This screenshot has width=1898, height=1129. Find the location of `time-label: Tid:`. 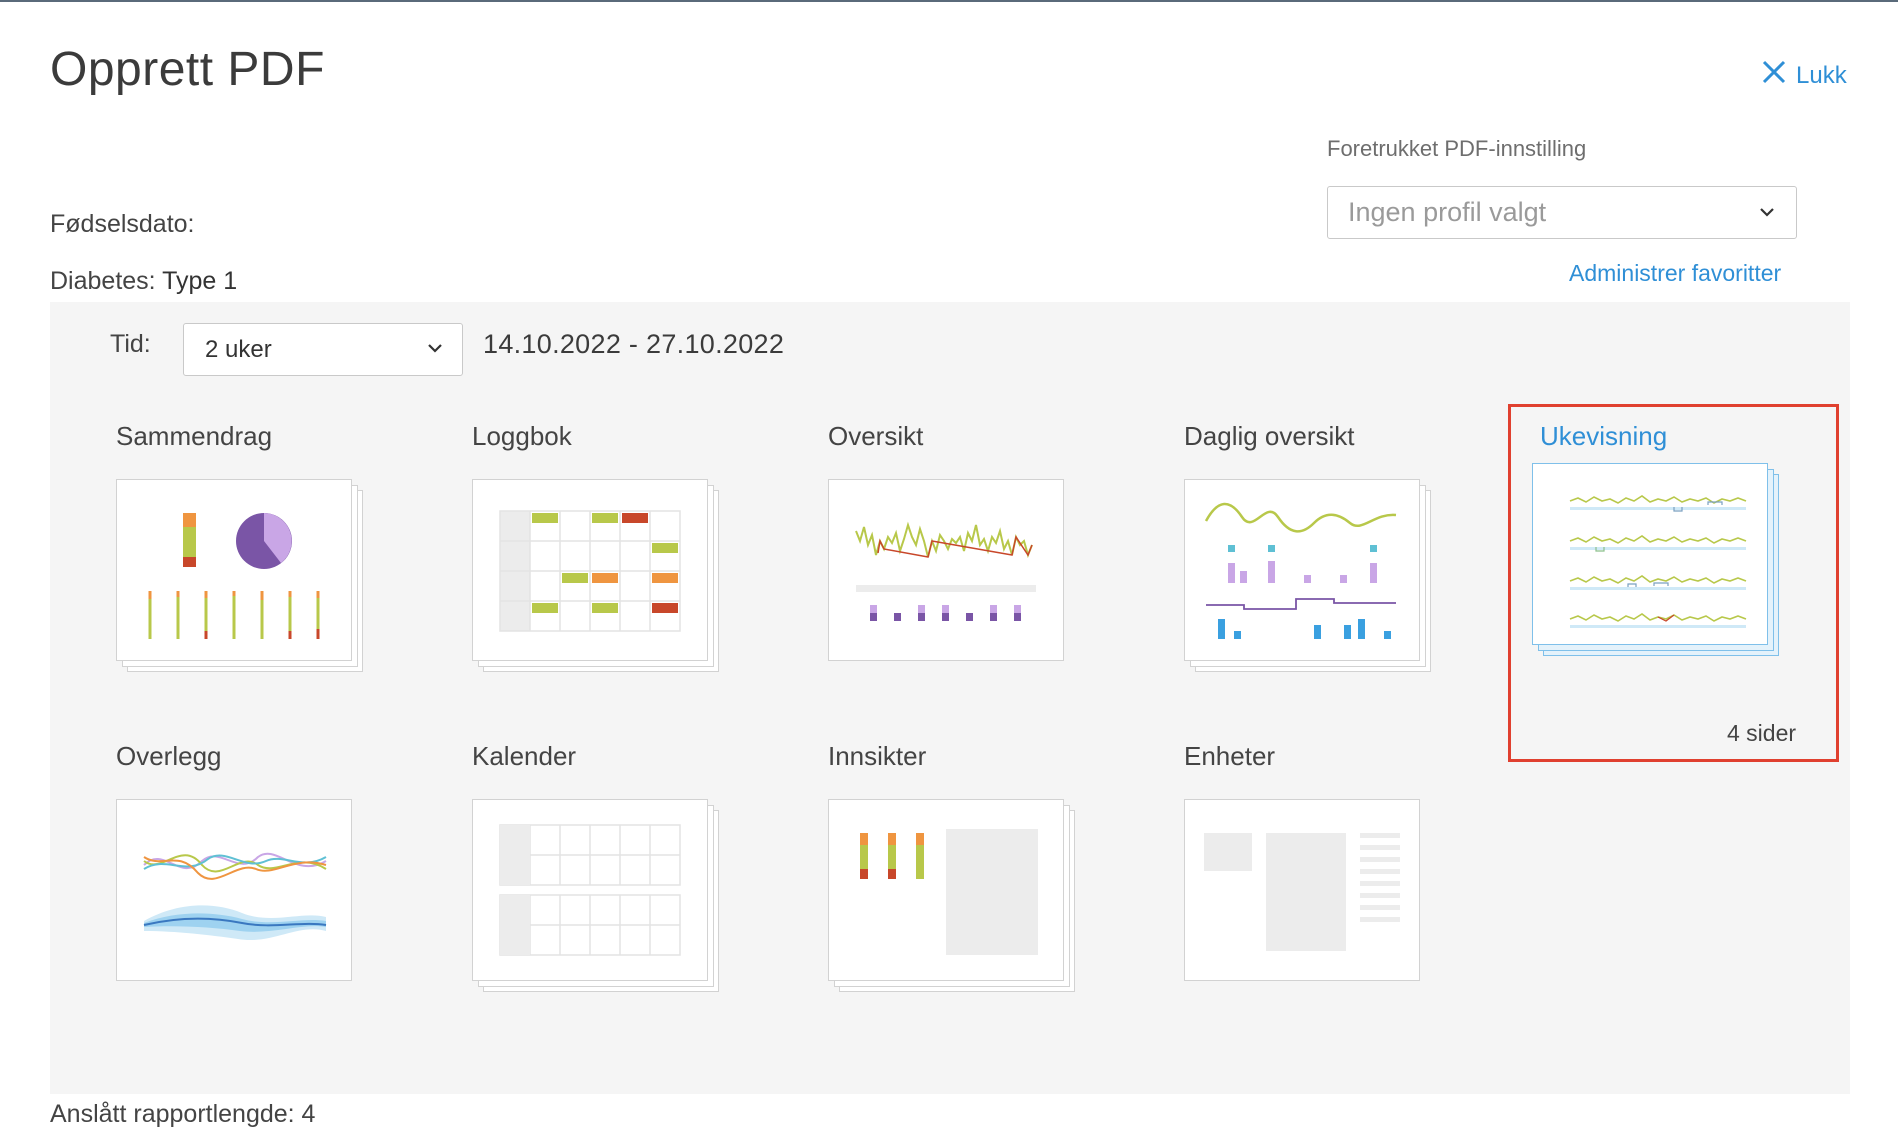

time-label: Tid: is located at coordinates (130, 344).